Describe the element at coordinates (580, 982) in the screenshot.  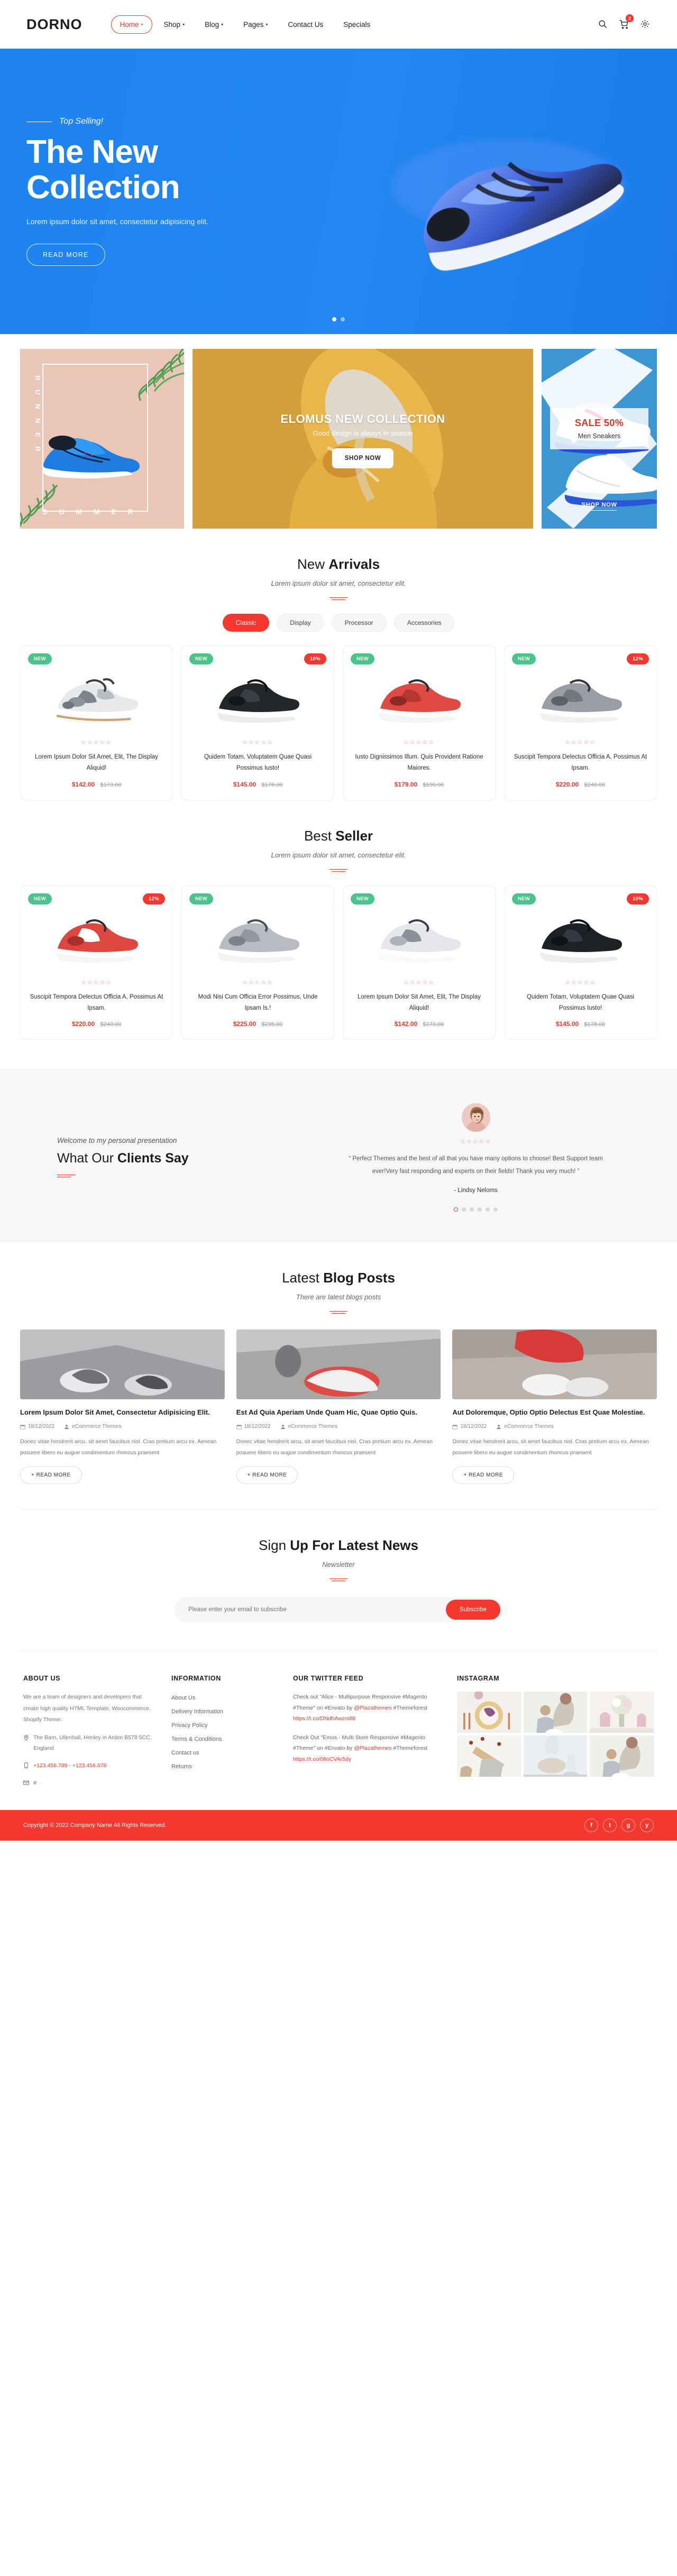
I see `rating-stars: ☆☆☆☆☆` at that location.